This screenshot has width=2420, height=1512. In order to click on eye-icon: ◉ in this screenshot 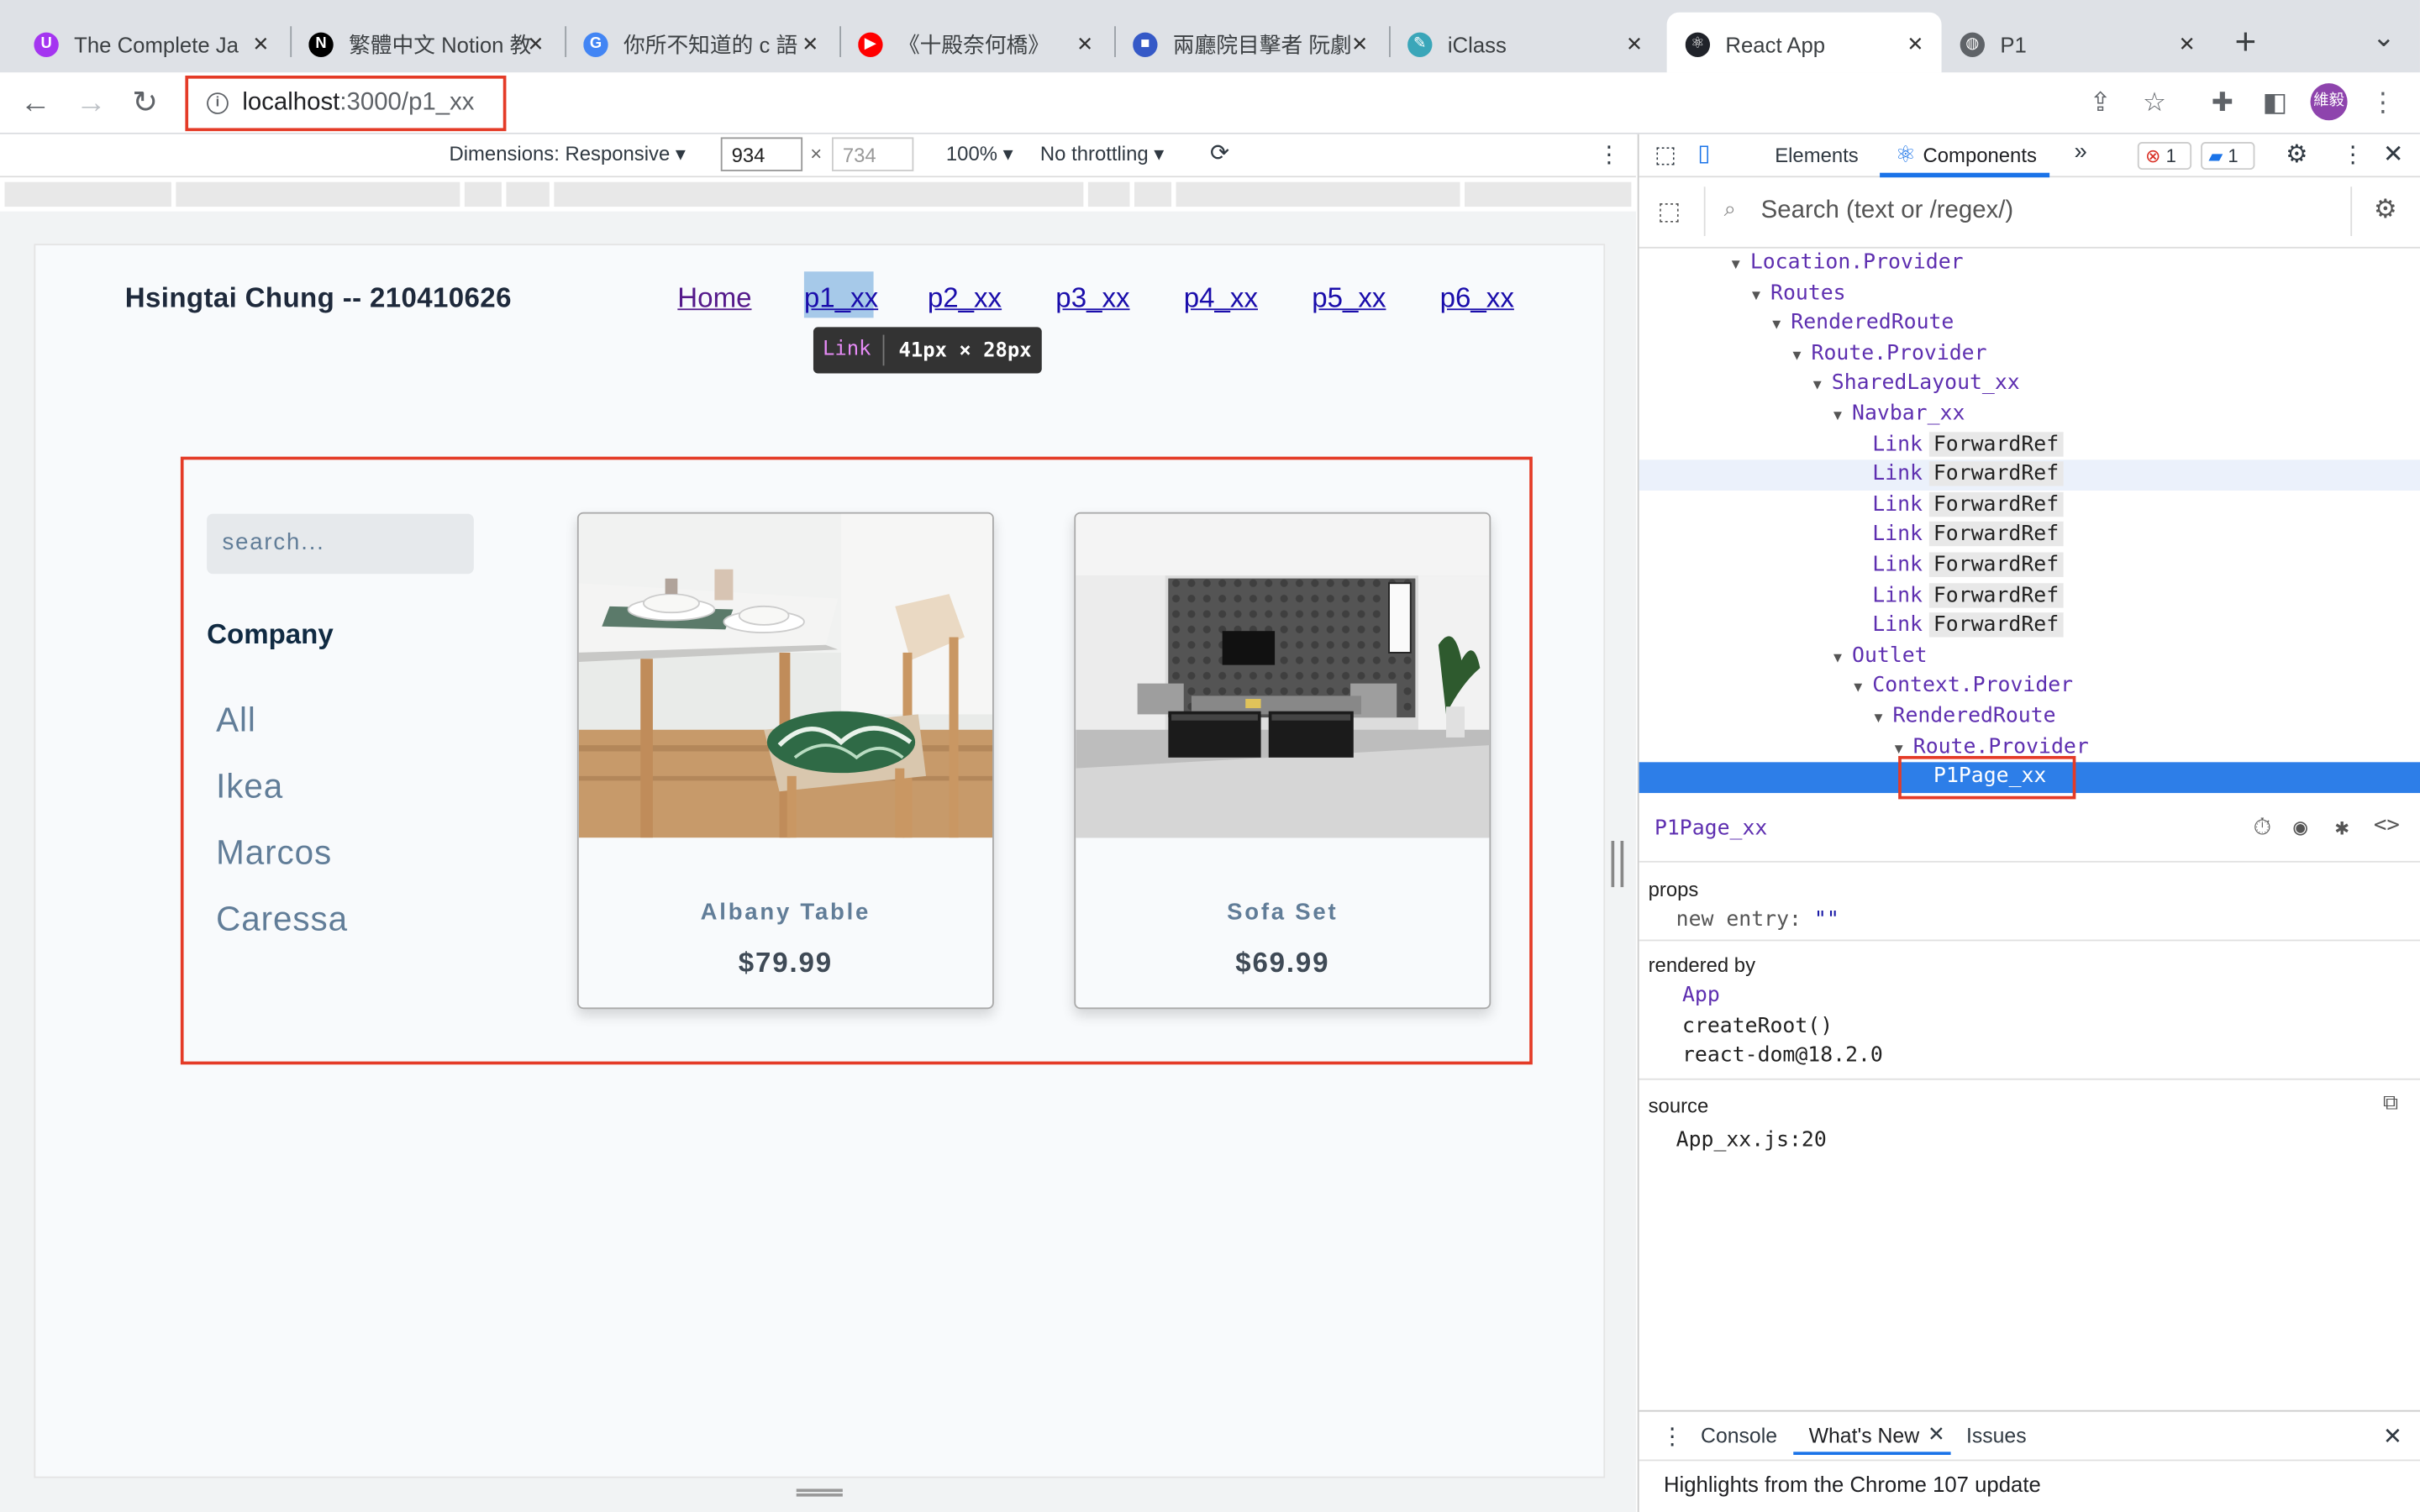, I will do `click(2300, 827)`.